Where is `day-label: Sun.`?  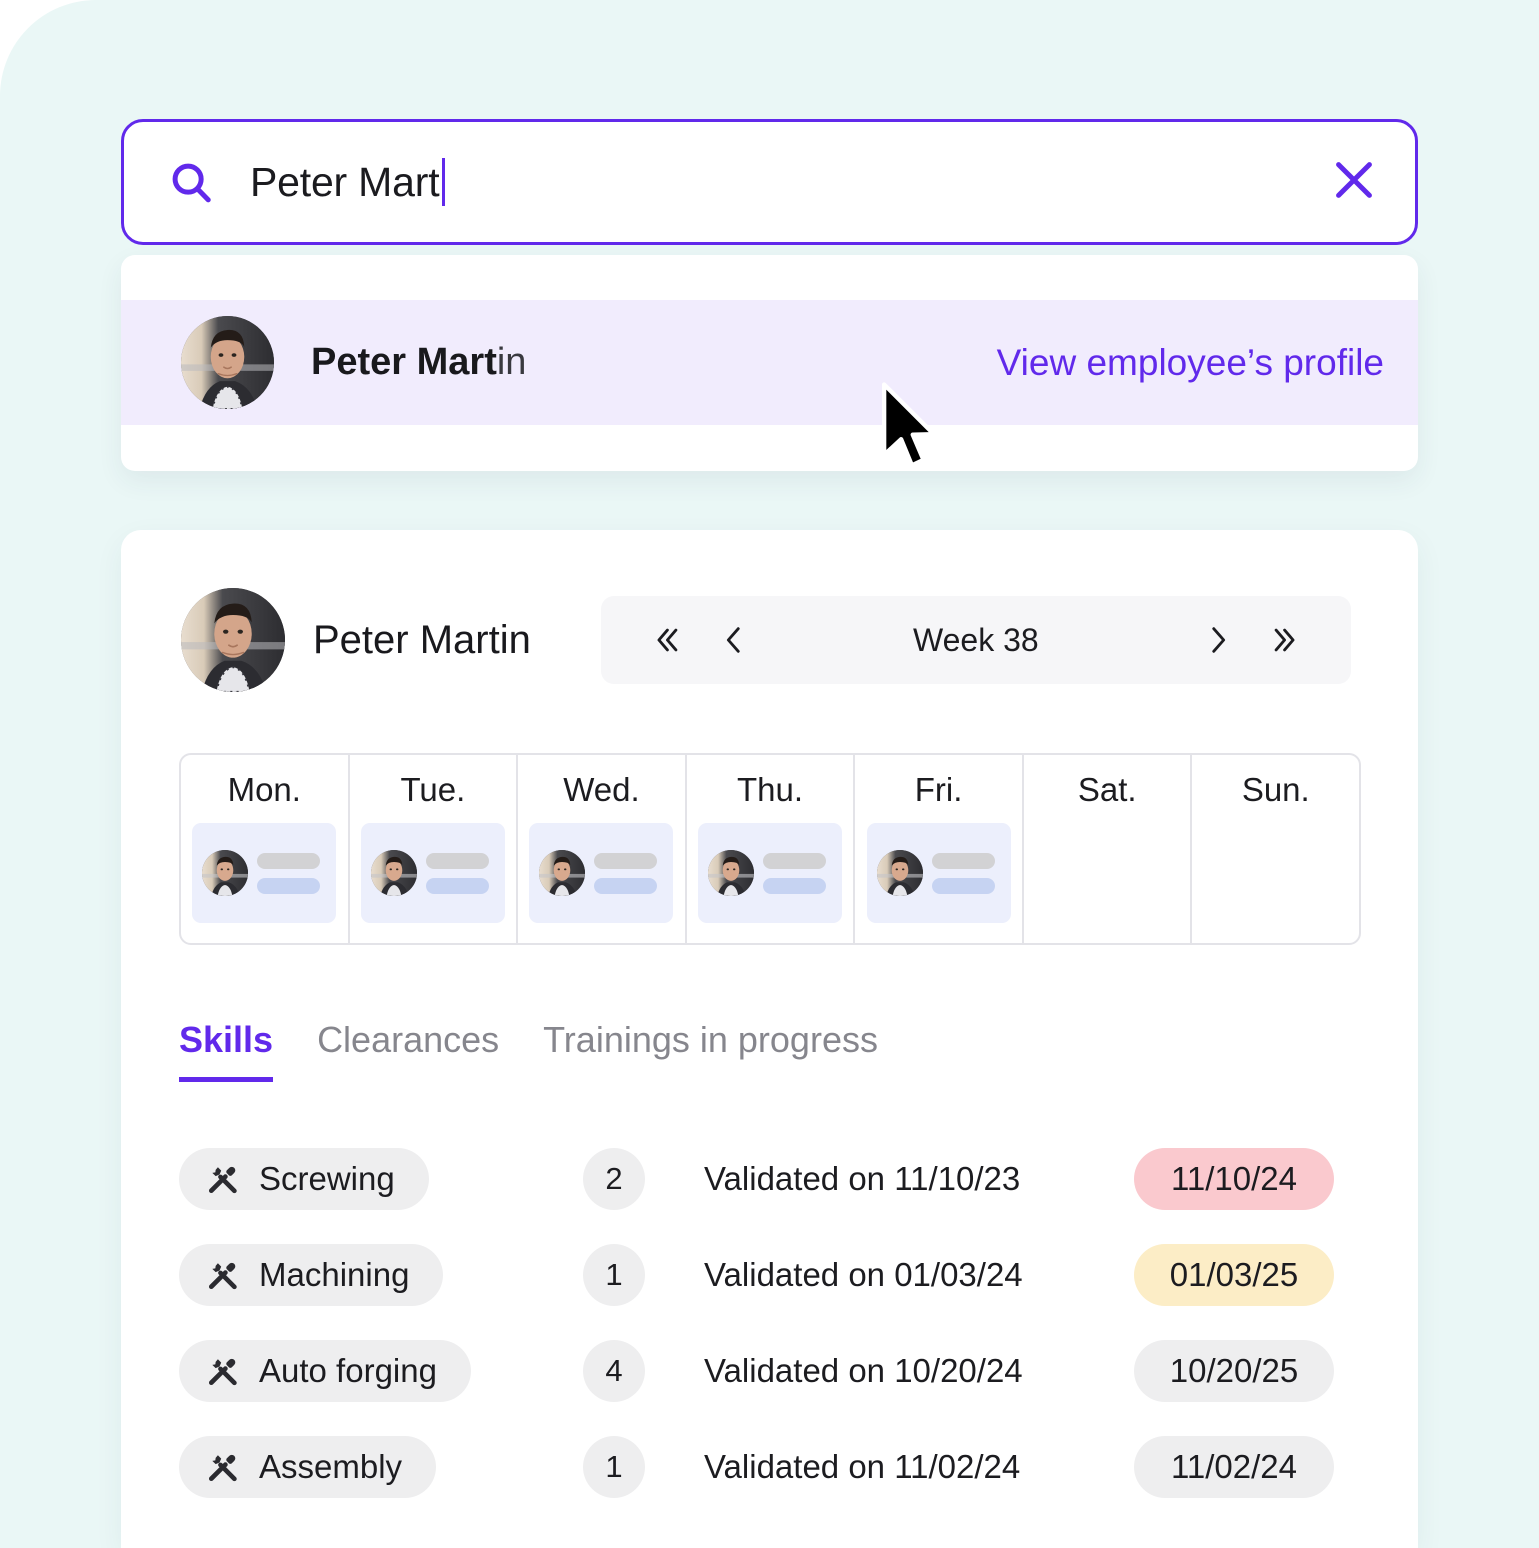 day-label: Sun. is located at coordinates (1275, 789).